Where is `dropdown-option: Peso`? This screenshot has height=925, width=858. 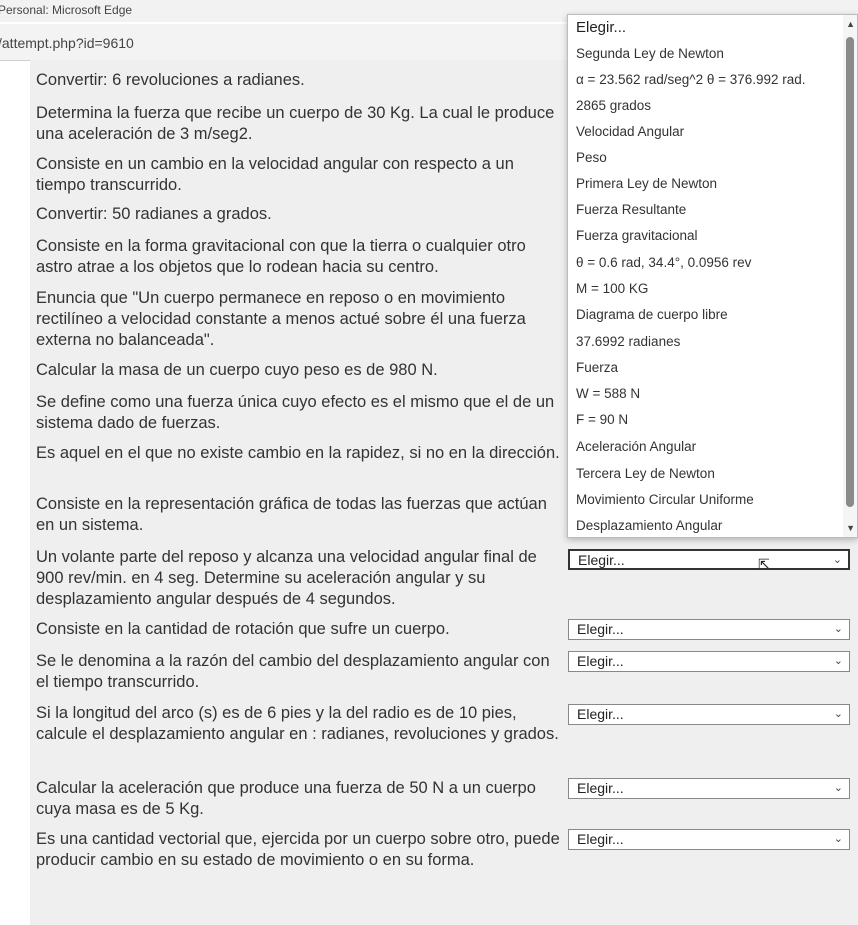 dropdown-option: Peso is located at coordinates (591, 158).